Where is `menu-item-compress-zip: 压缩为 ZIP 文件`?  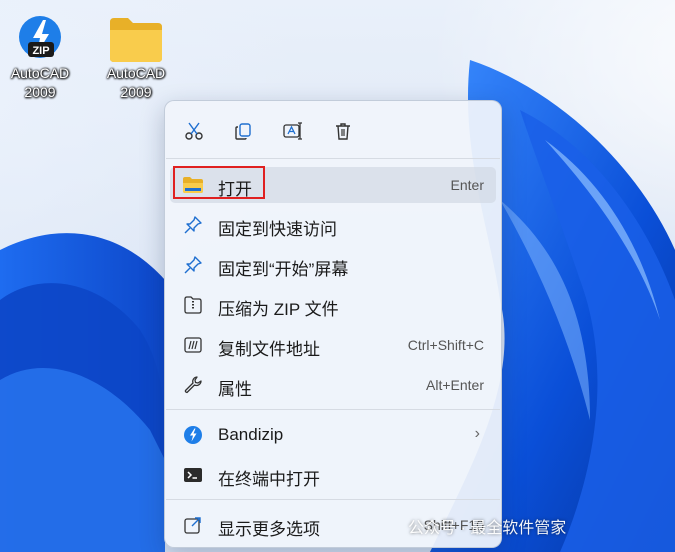
menu-item-compress-zip: 压缩为 ZIP 文件 is located at coordinates (333, 305).